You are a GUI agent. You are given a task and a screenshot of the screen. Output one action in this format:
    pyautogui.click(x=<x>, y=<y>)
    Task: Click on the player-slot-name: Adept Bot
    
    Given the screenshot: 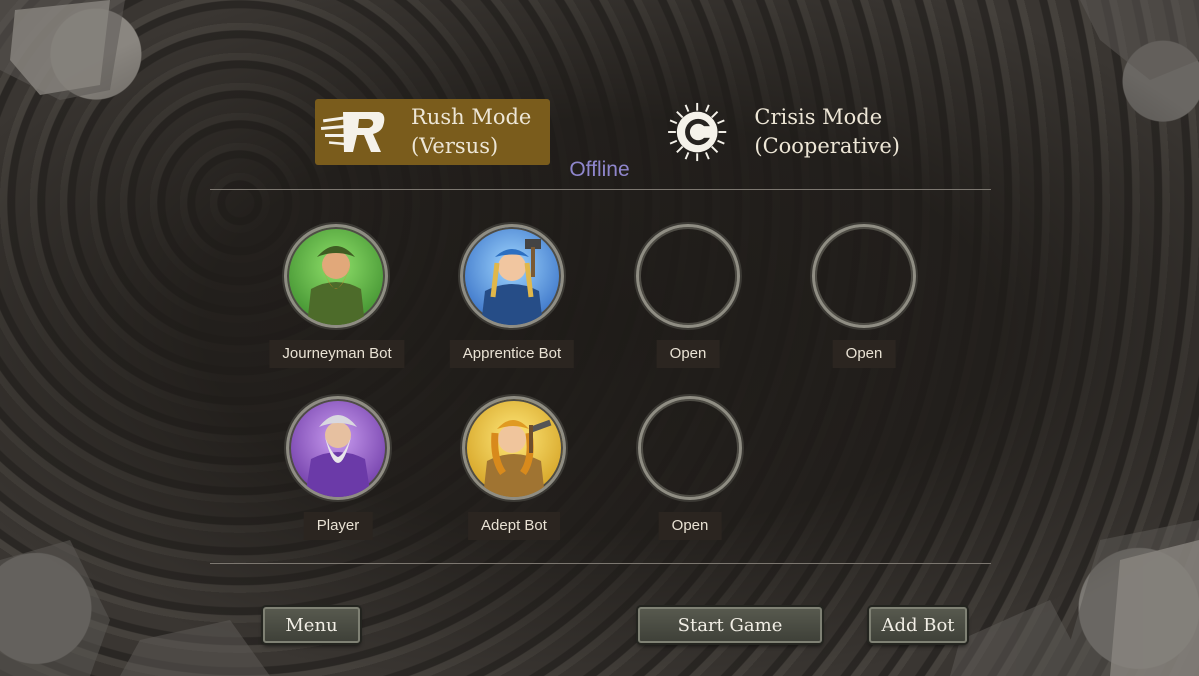 What is the action you would take?
    pyautogui.click(x=514, y=526)
    